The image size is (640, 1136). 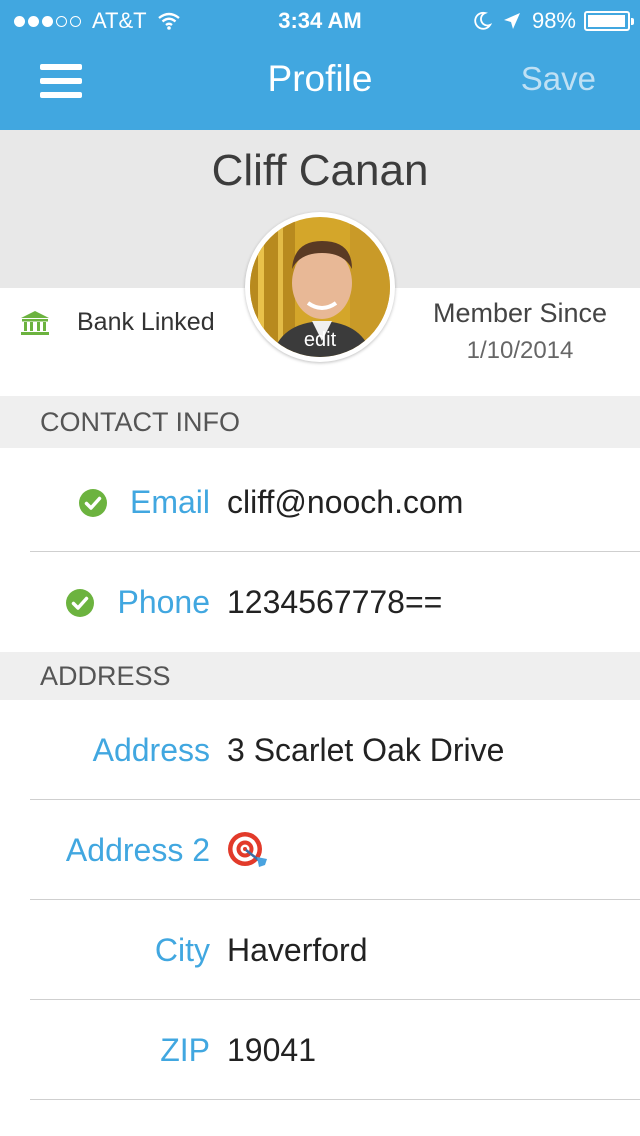 What do you see at coordinates (345, 502) in the screenshot?
I see `email-field: cliff@nooch.com` at bounding box center [345, 502].